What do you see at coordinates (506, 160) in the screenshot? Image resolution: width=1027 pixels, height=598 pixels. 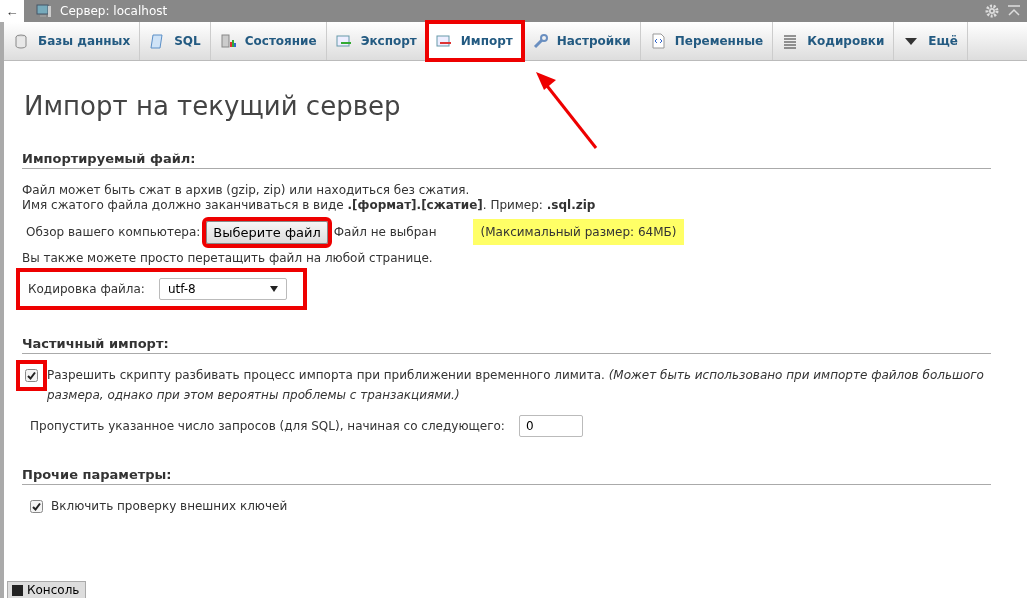 I see `section-heading: Импортируемый файл:` at bounding box center [506, 160].